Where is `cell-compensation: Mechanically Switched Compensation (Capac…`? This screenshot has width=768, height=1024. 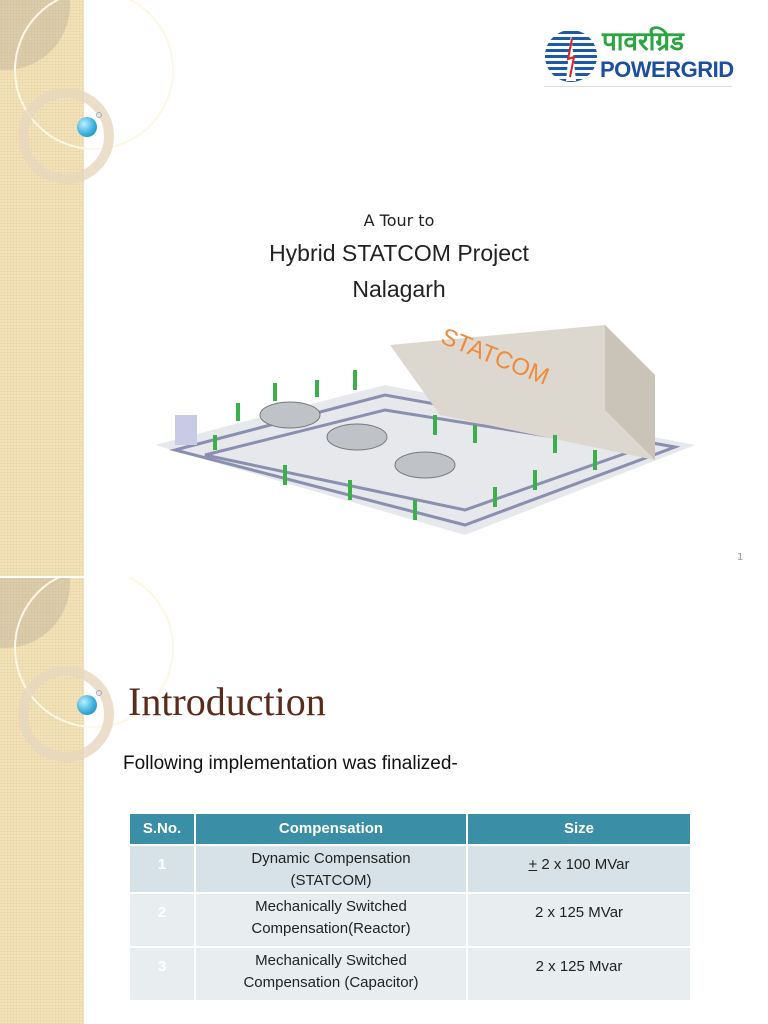 cell-compensation: Mechanically Switched Compensation (Capac… is located at coordinates (332, 975).